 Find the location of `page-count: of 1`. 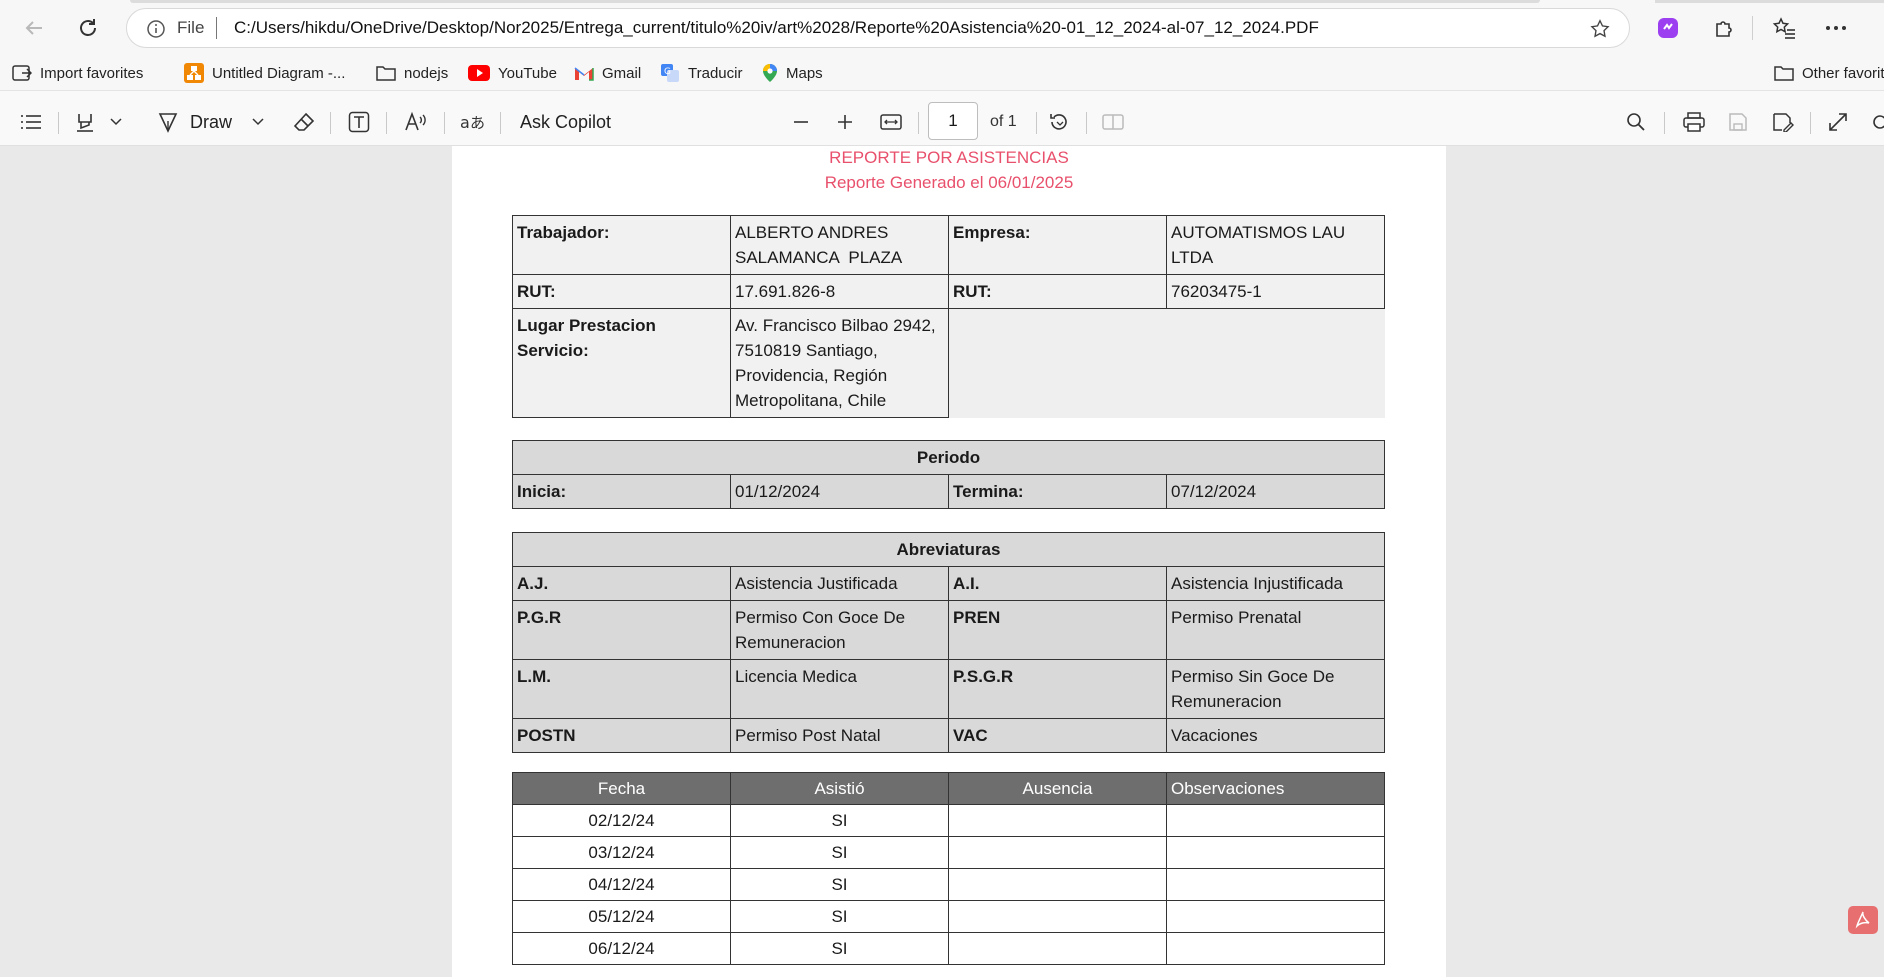

page-count: of 1 is located at coordinates (1003, 121).